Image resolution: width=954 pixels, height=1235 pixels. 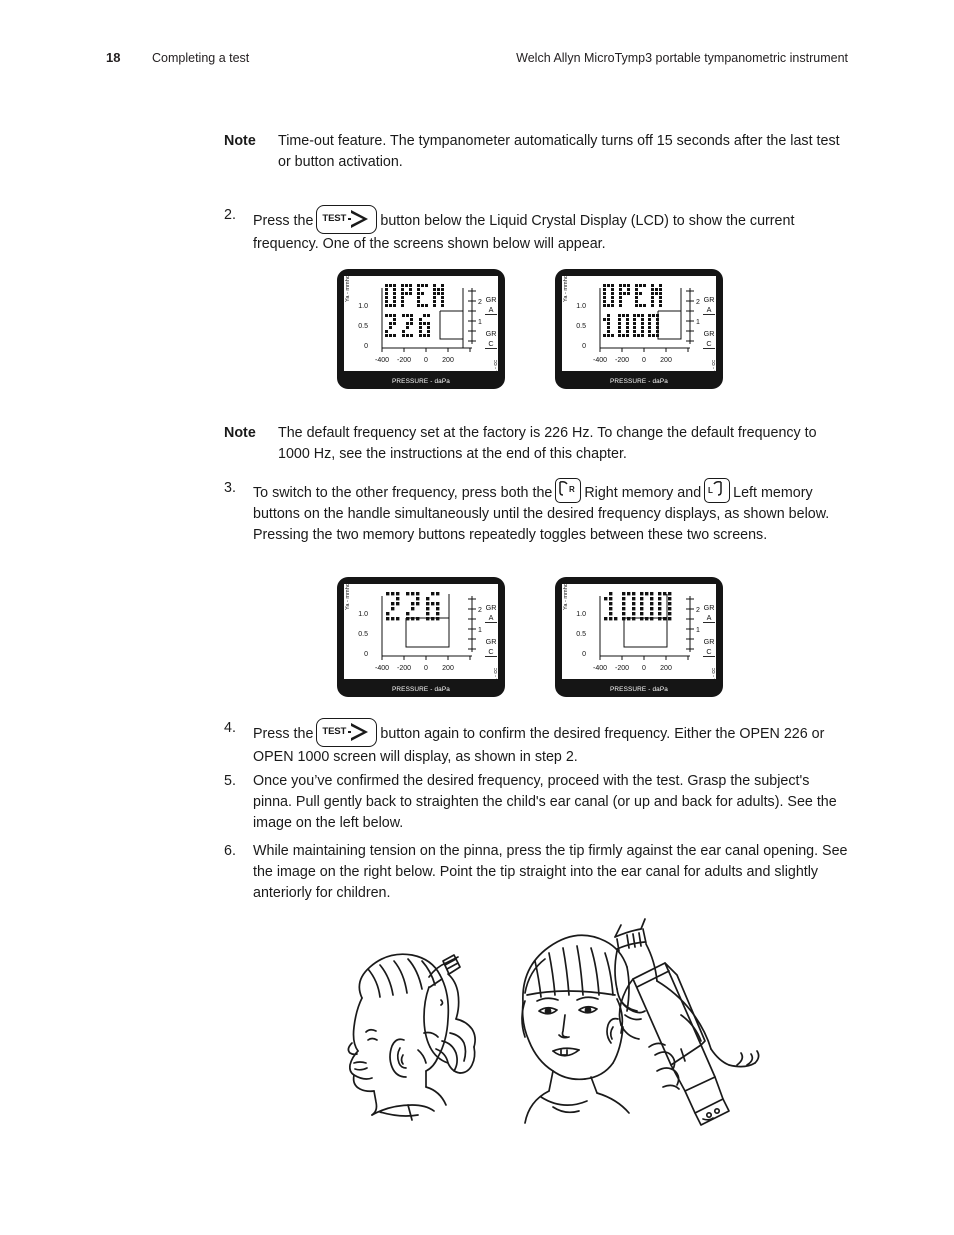 I want to click on lcd-plot-226: 1.0 0.5 0 -400 -200 0 200 2 1 GR A GR C, so click(x=427, y=632).